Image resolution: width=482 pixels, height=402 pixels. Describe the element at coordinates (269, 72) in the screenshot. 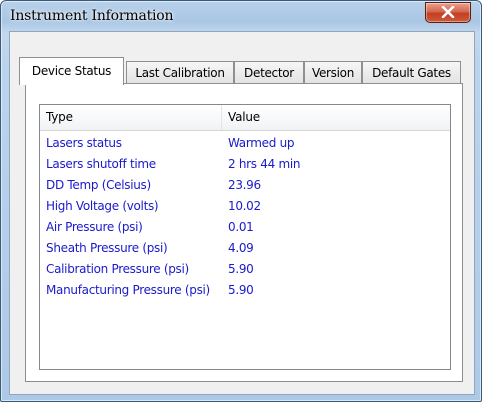

I see `tab-detector: Detector` at that location.